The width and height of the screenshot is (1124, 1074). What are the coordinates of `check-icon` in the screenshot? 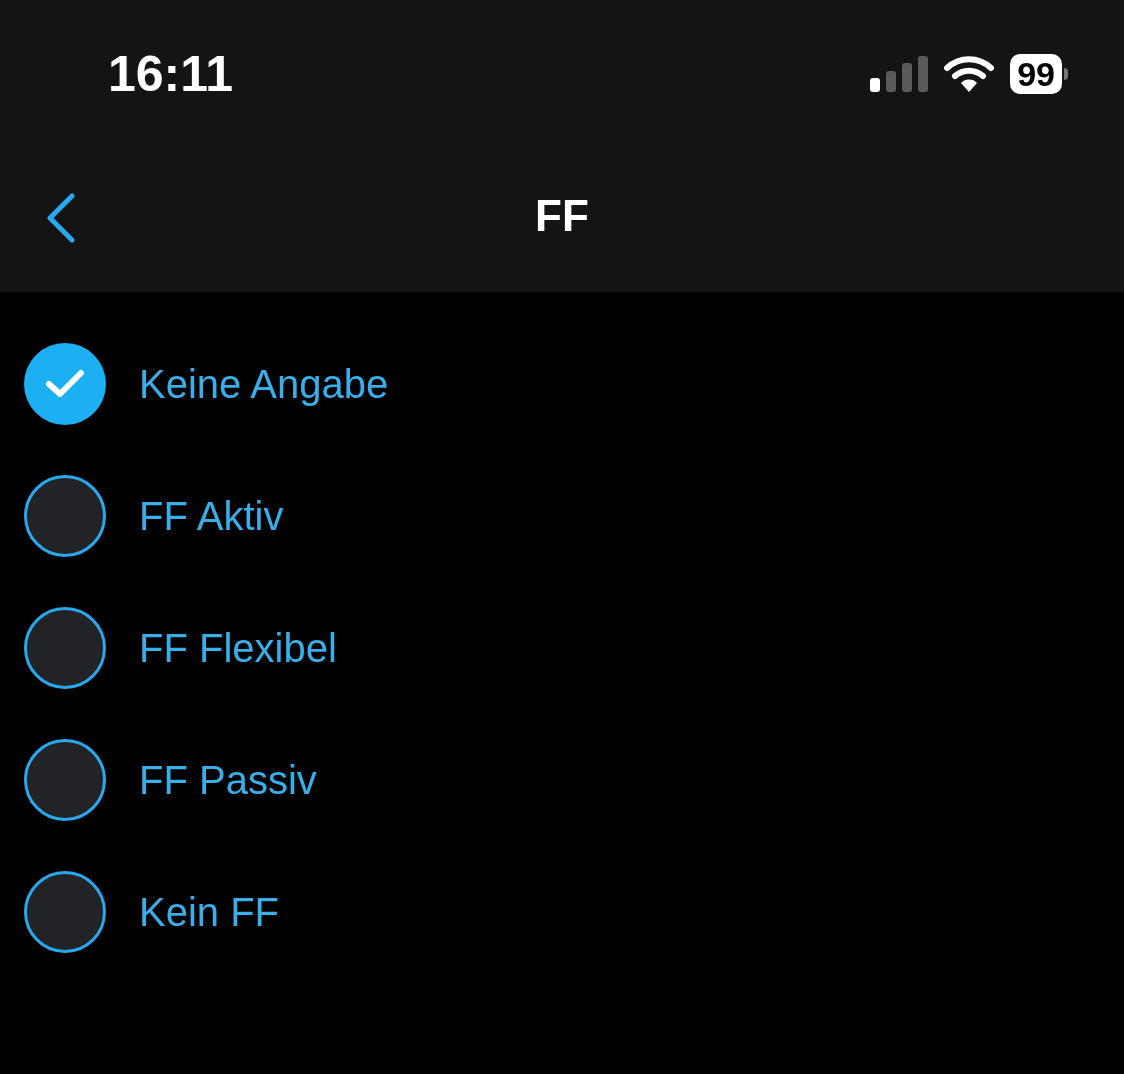 It's located at (65, 384).